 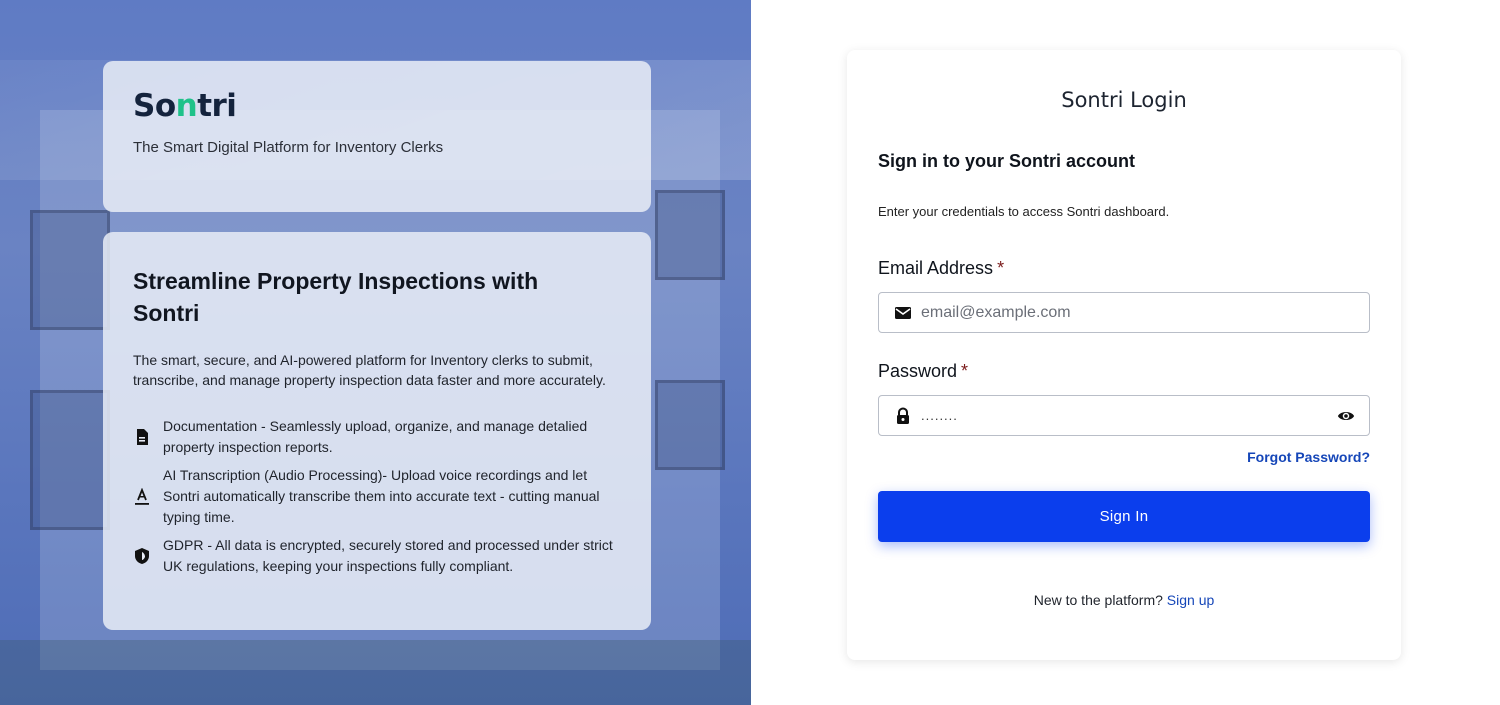 I want to click on forgot-password-link: Forgot Password?, so click(x=1308, y=457).